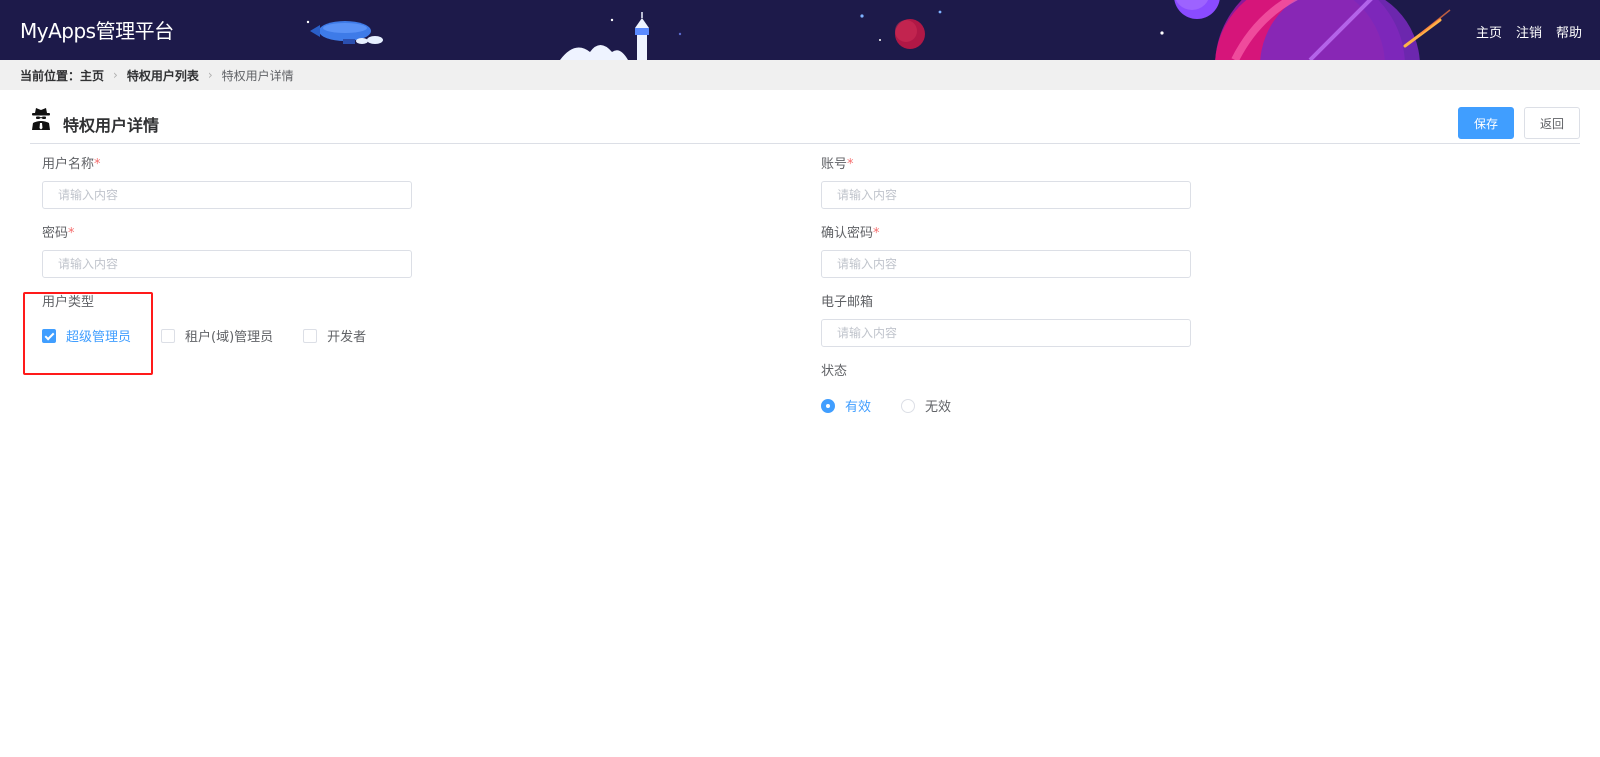 The image size is (1600, 757). What do you see at coordinates (938, 407) in the screenshot?
I see `option-label: 无效` at bounding box center [938, 407].